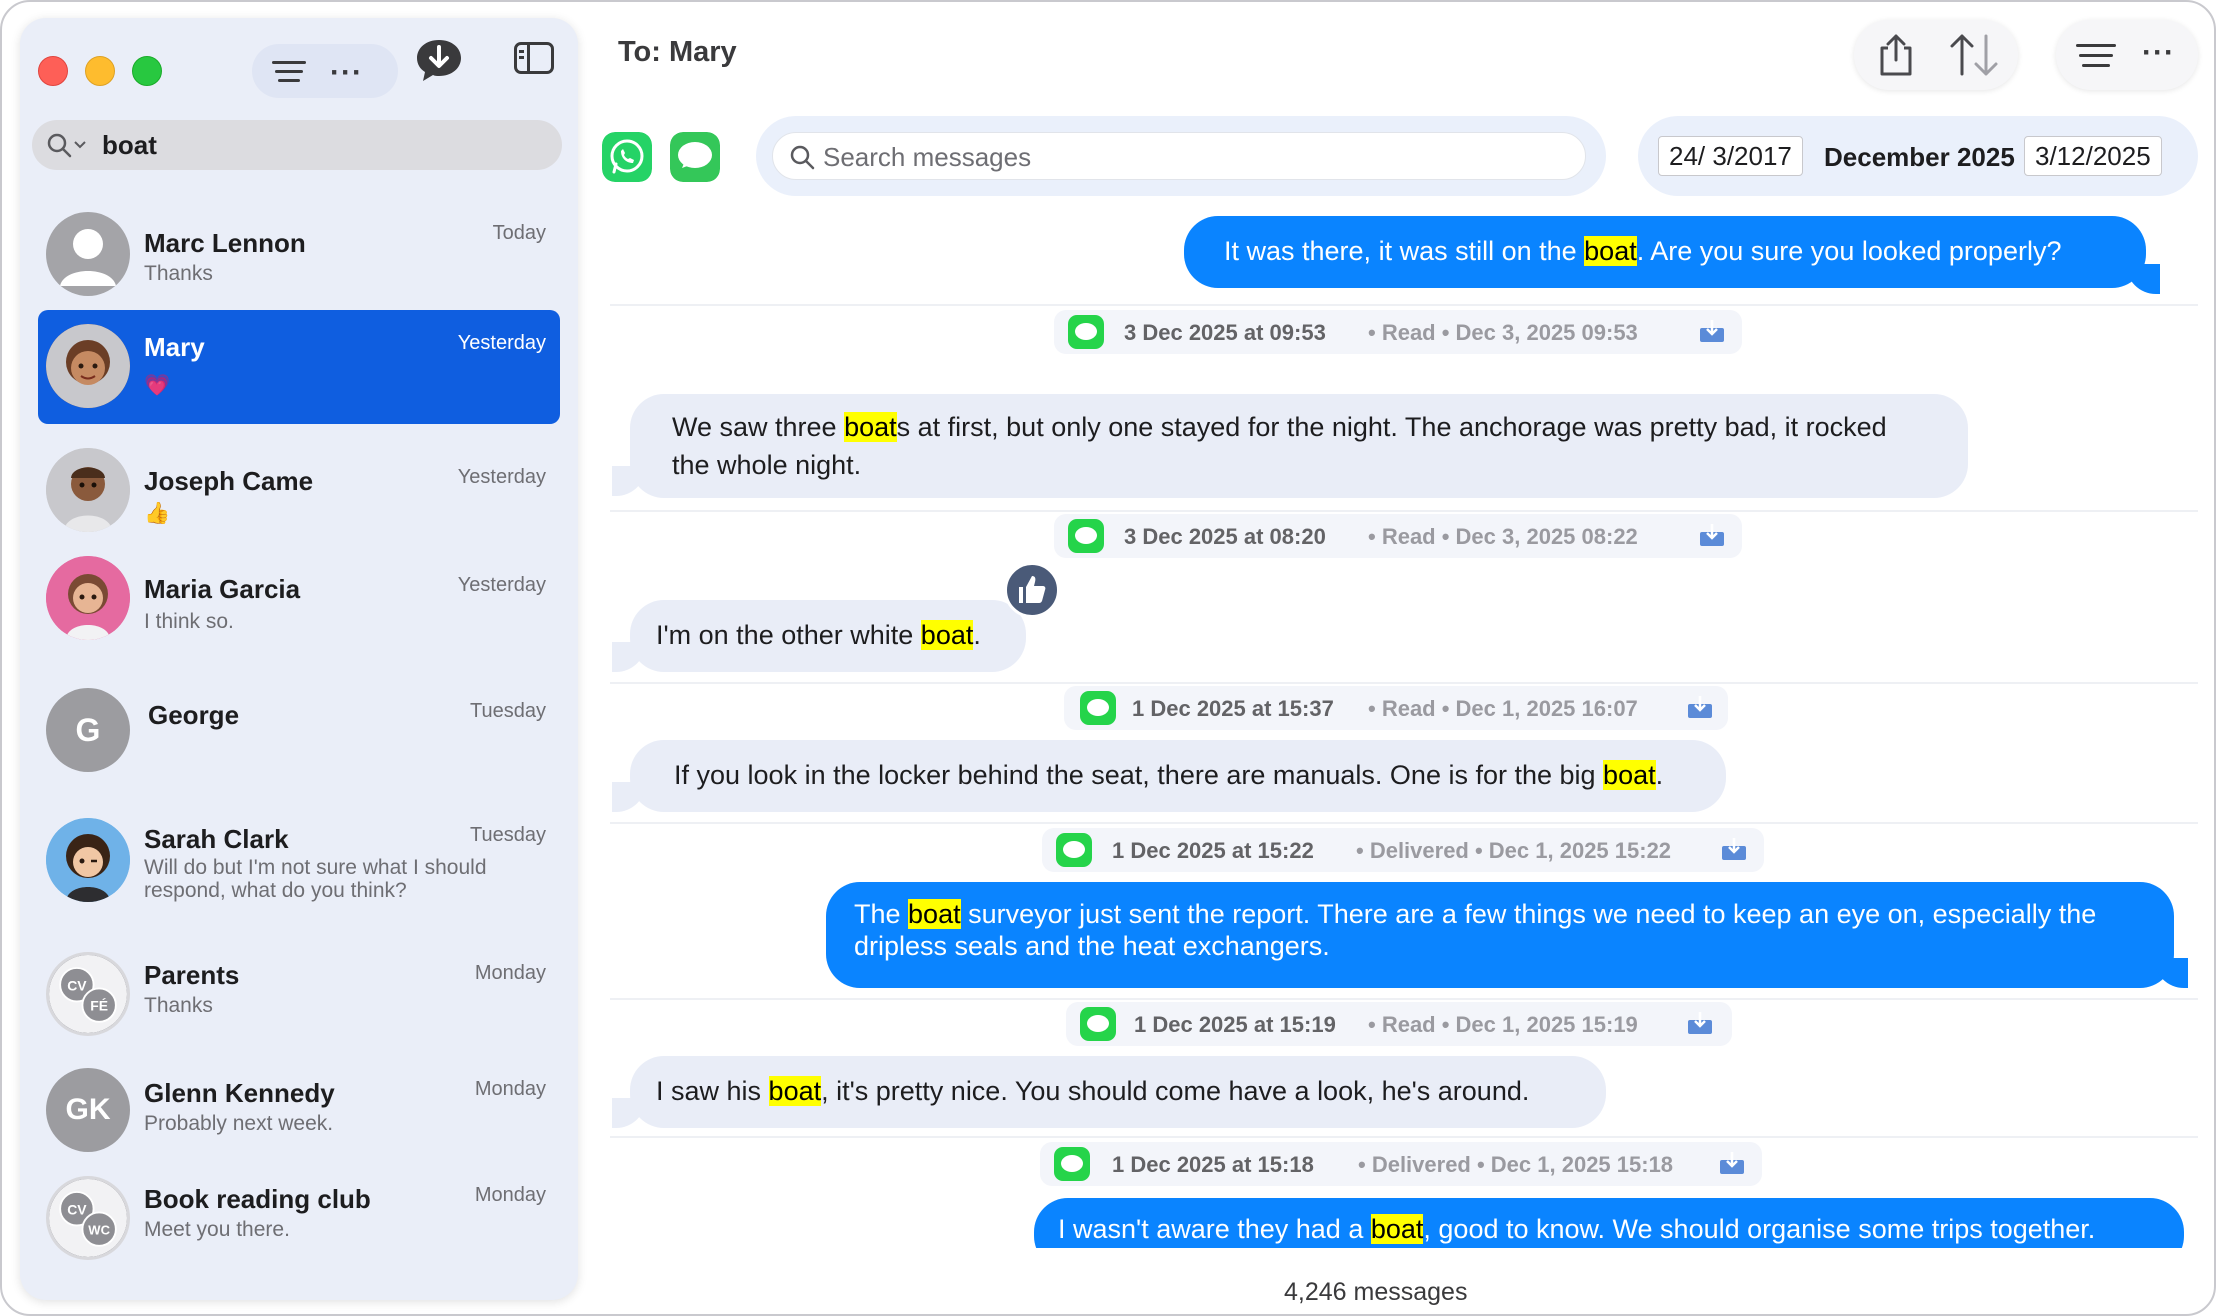 This screenshot has height=1316, width=2216. What do you see at coordinates (147, 71) in the screenshot?
I see `zoom-window-button` at bounding box center [147, 71].